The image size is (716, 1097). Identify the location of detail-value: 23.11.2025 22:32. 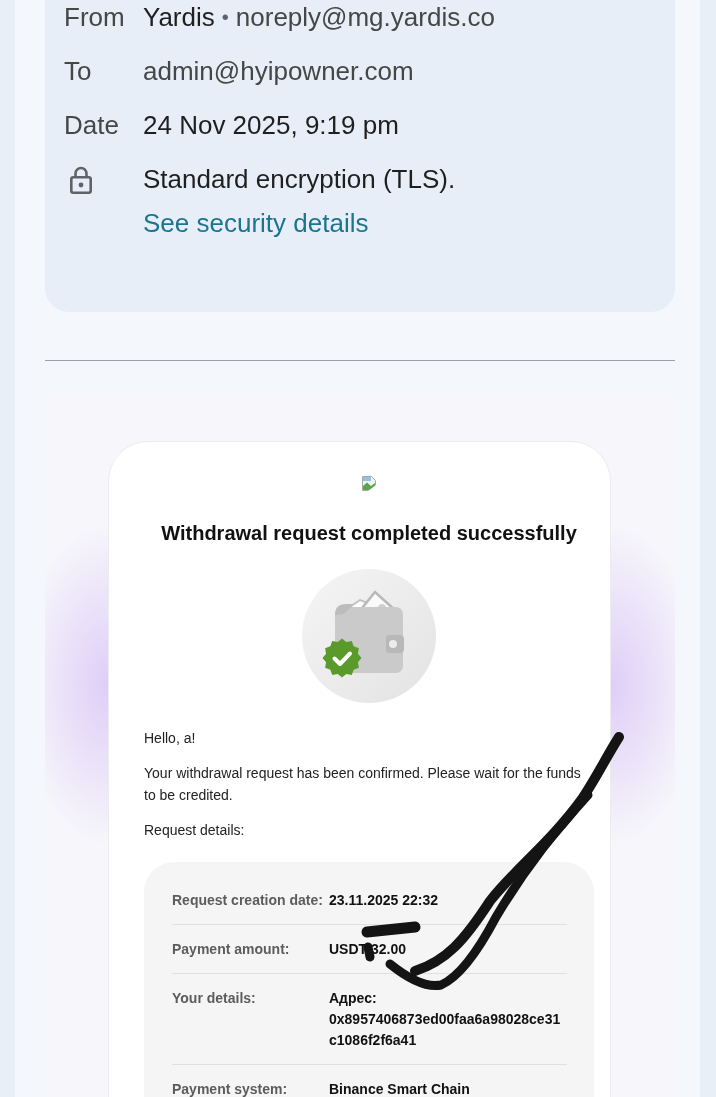
(383, 900).